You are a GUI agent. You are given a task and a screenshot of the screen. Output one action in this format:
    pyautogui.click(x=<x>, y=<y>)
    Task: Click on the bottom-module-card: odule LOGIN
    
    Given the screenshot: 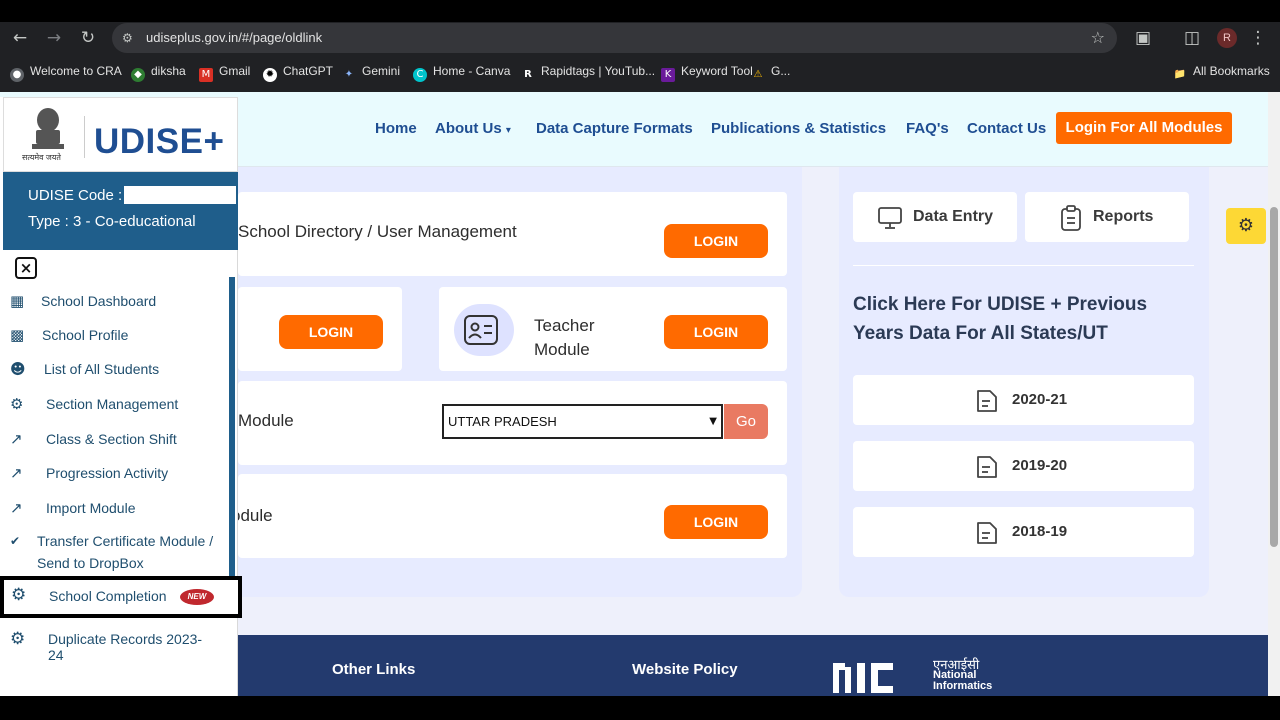 What is the action you would take?
    pyautogui.click(x=509, y=516)
    